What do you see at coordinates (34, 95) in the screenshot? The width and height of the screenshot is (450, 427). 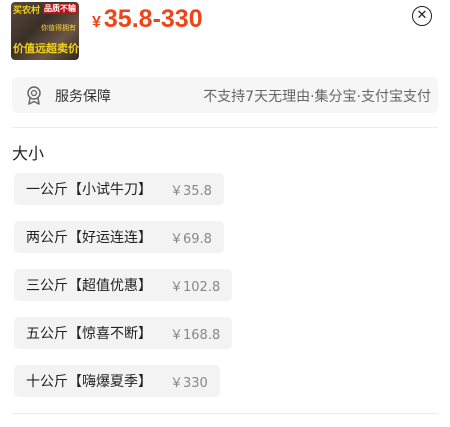 I see `shield-badge-icon` at bounding box center [34, 95].